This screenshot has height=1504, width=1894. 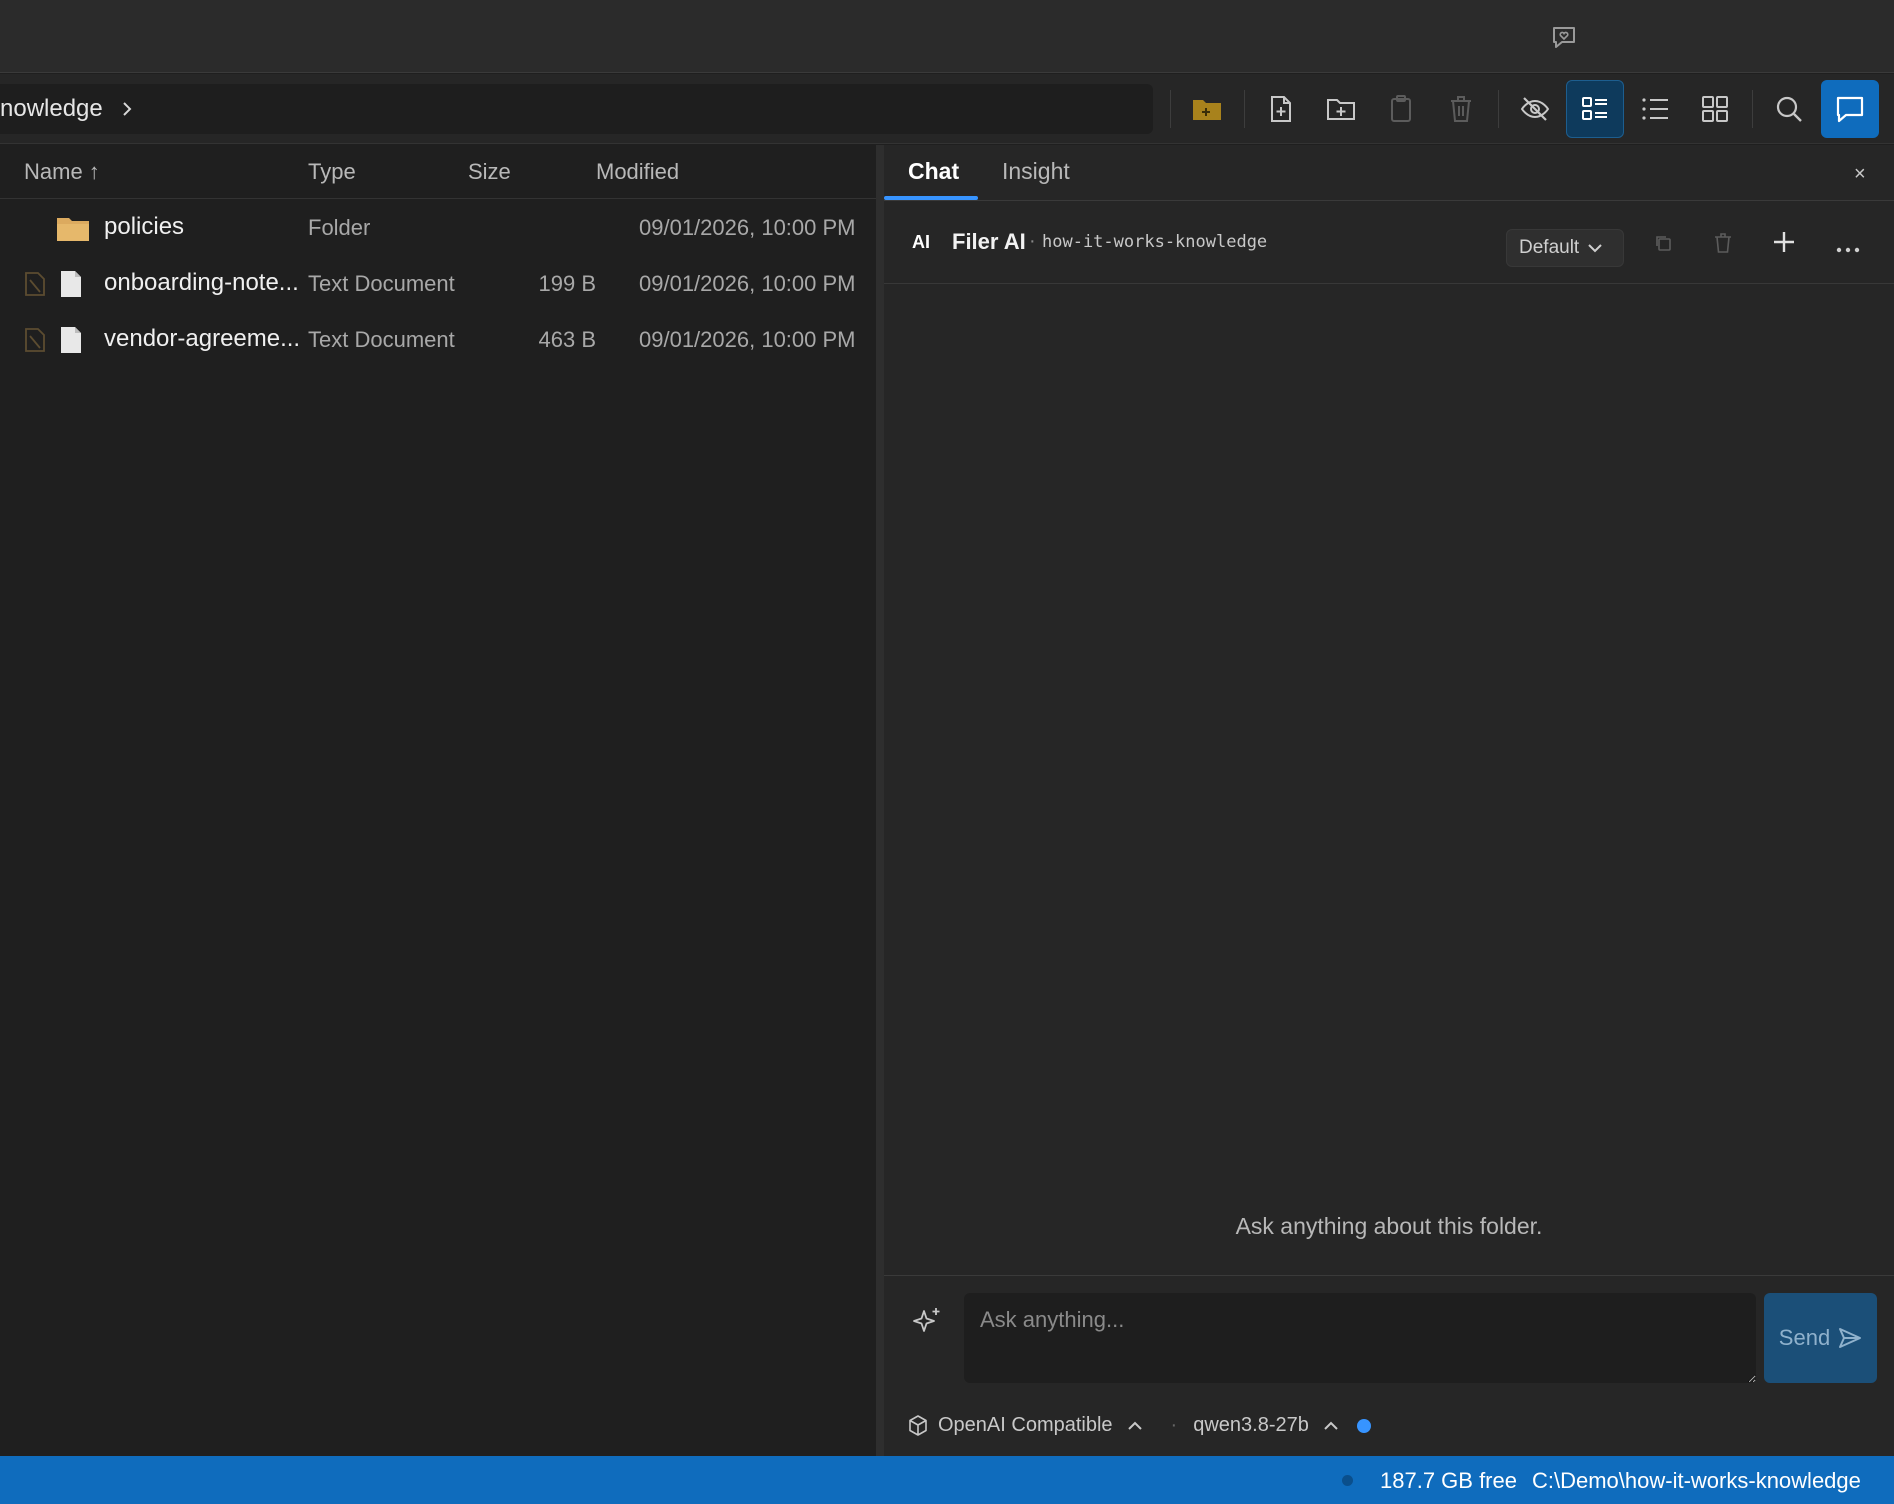 I want to click on clear-conversation-button, so click(x=1723, y=245).